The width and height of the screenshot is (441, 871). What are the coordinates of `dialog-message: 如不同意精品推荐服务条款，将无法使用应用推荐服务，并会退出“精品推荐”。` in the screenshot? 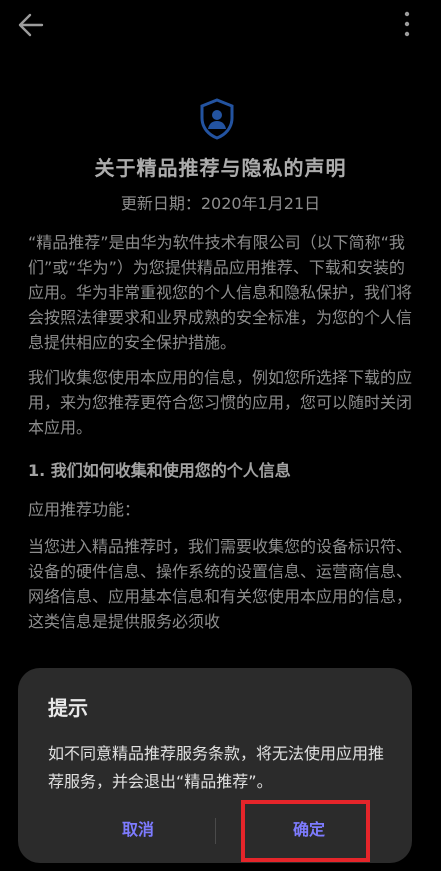 It's located at (216, 767).